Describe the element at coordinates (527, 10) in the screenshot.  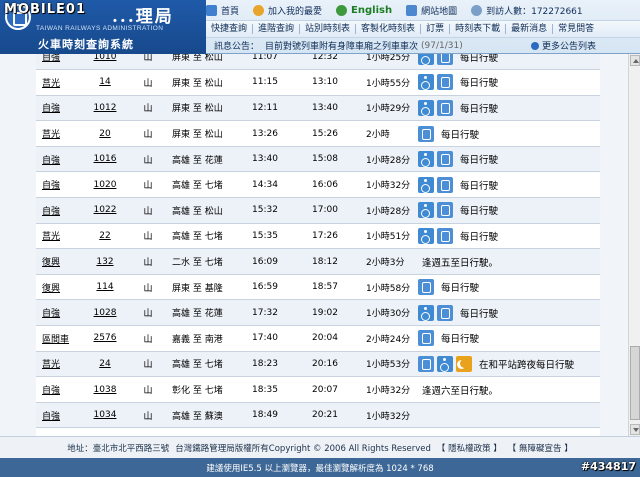
I see `visitor-counter: 到訪人數：172272661` at that location.